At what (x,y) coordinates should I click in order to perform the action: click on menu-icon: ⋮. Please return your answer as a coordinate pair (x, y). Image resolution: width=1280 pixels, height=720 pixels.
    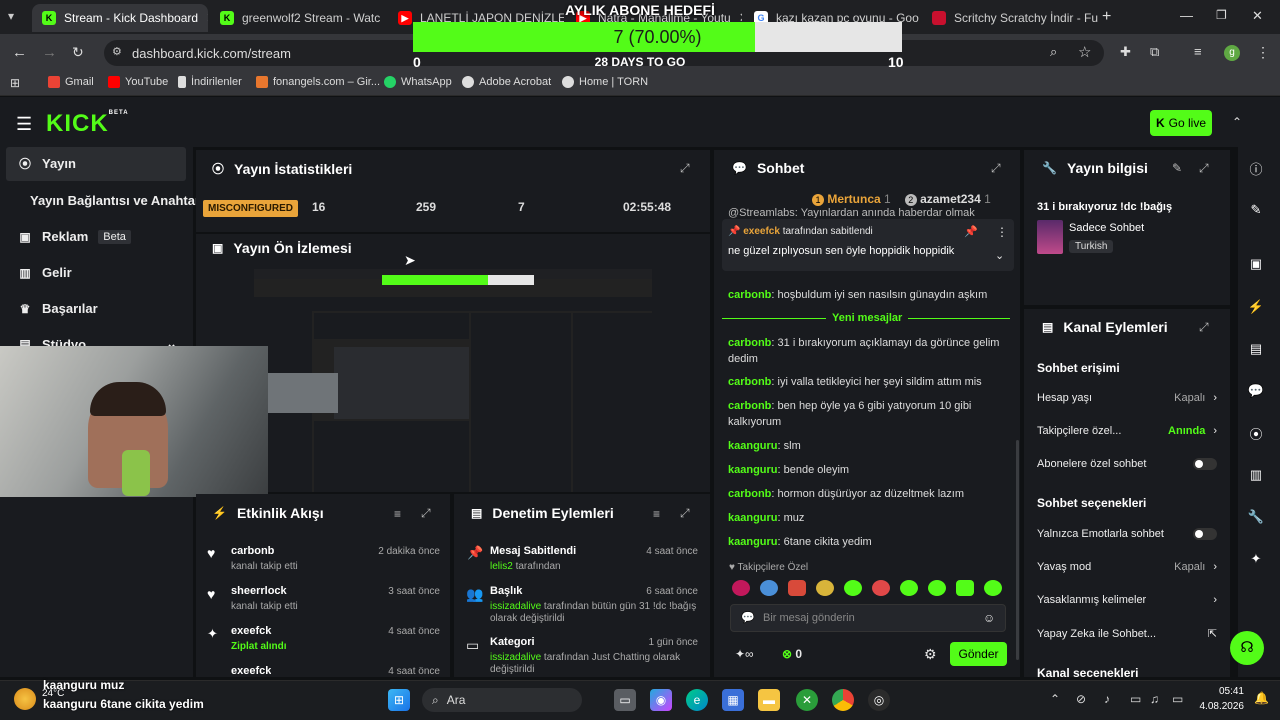
    Looking at the image, I should click on (1263, 52).